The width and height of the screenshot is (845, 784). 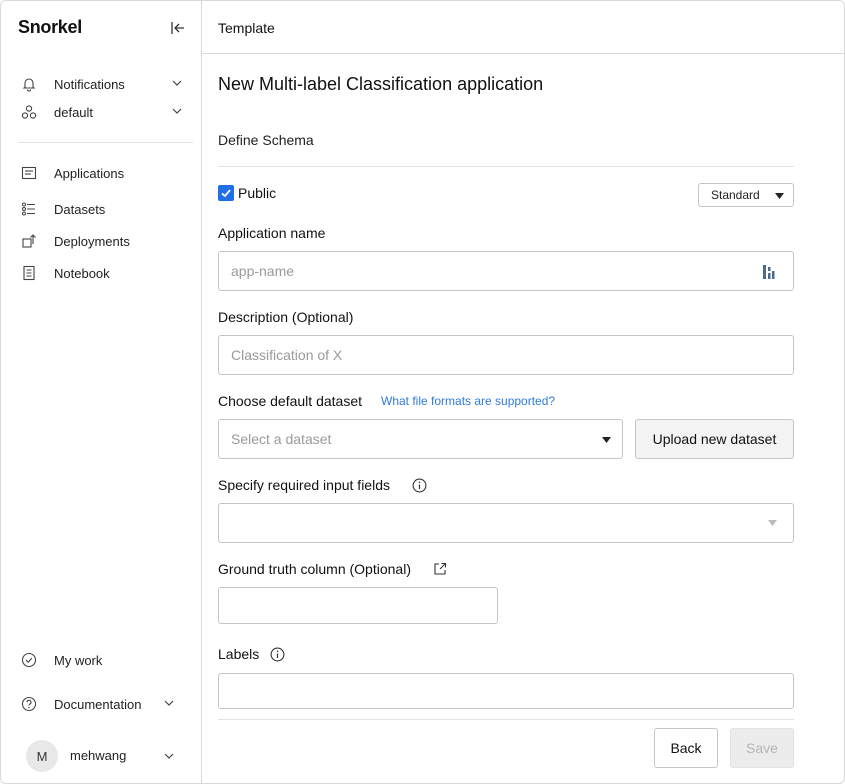 What do you see at coordinates (74, 112) in the screenshot?
I see `sidebar-item-label: default` at bounding box center [74, 112].